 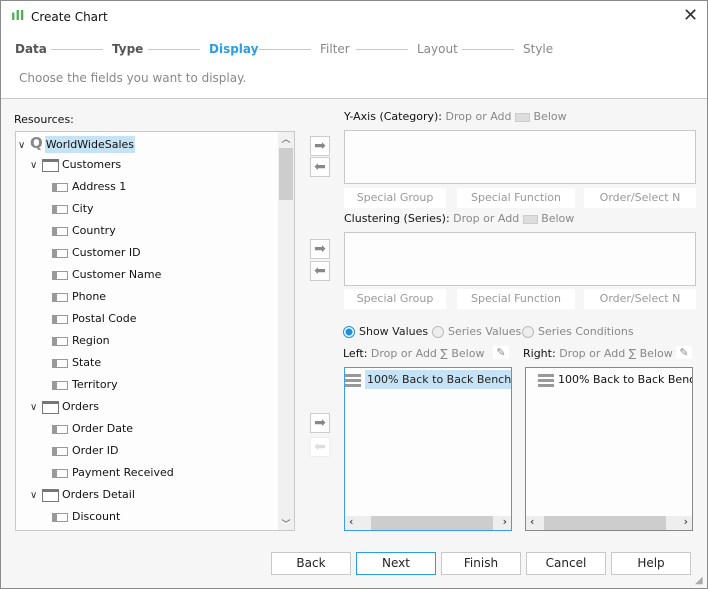 I want to click on radio-label: Series Conditions, so click(x=586, y=331).